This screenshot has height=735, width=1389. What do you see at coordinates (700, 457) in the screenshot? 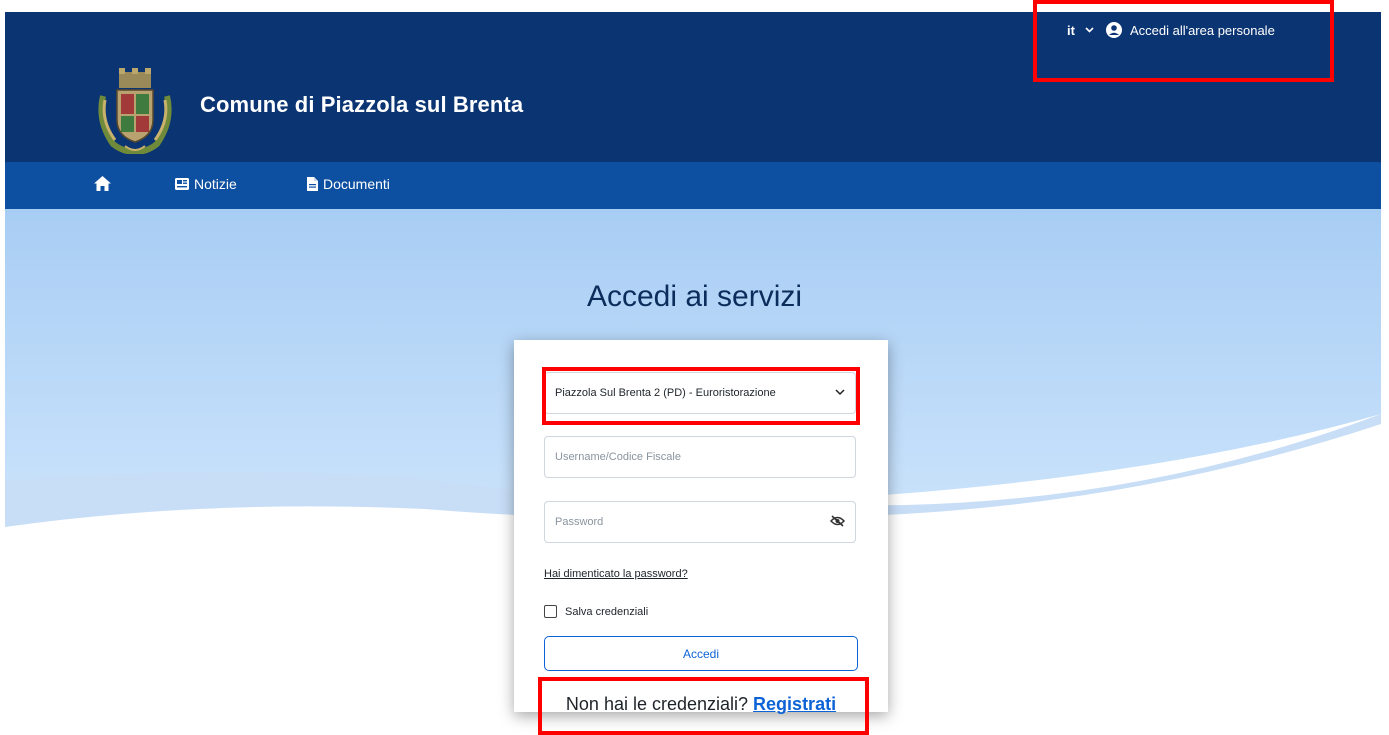
I see `username-field: Username/Codice Fiscale` at bounding box center [700, 457].